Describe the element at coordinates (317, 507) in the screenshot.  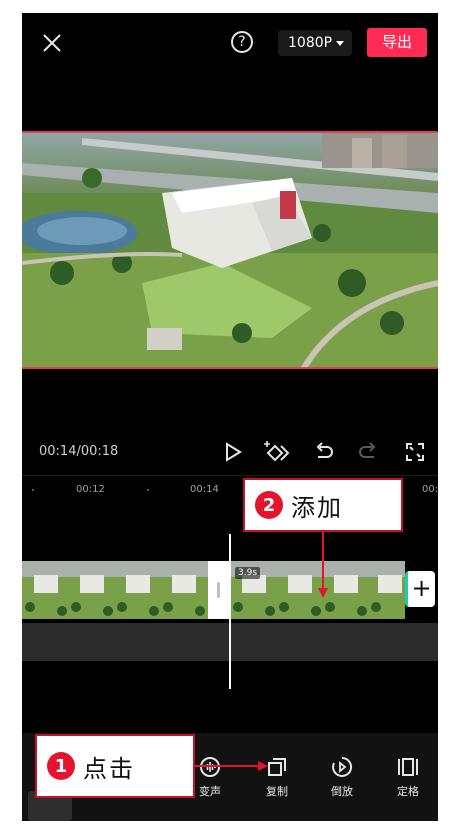
I see `step-text: 添加` at that location.